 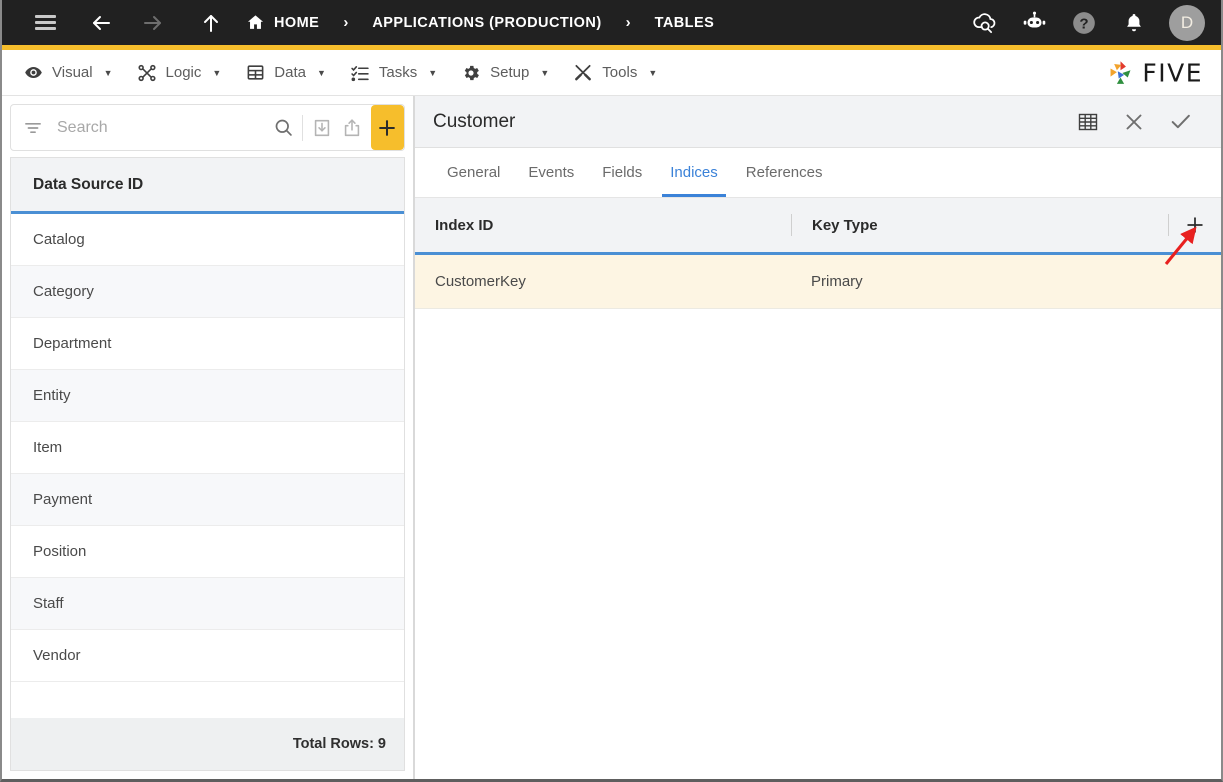 I want to click on search-input, so click(x=160, y=127).